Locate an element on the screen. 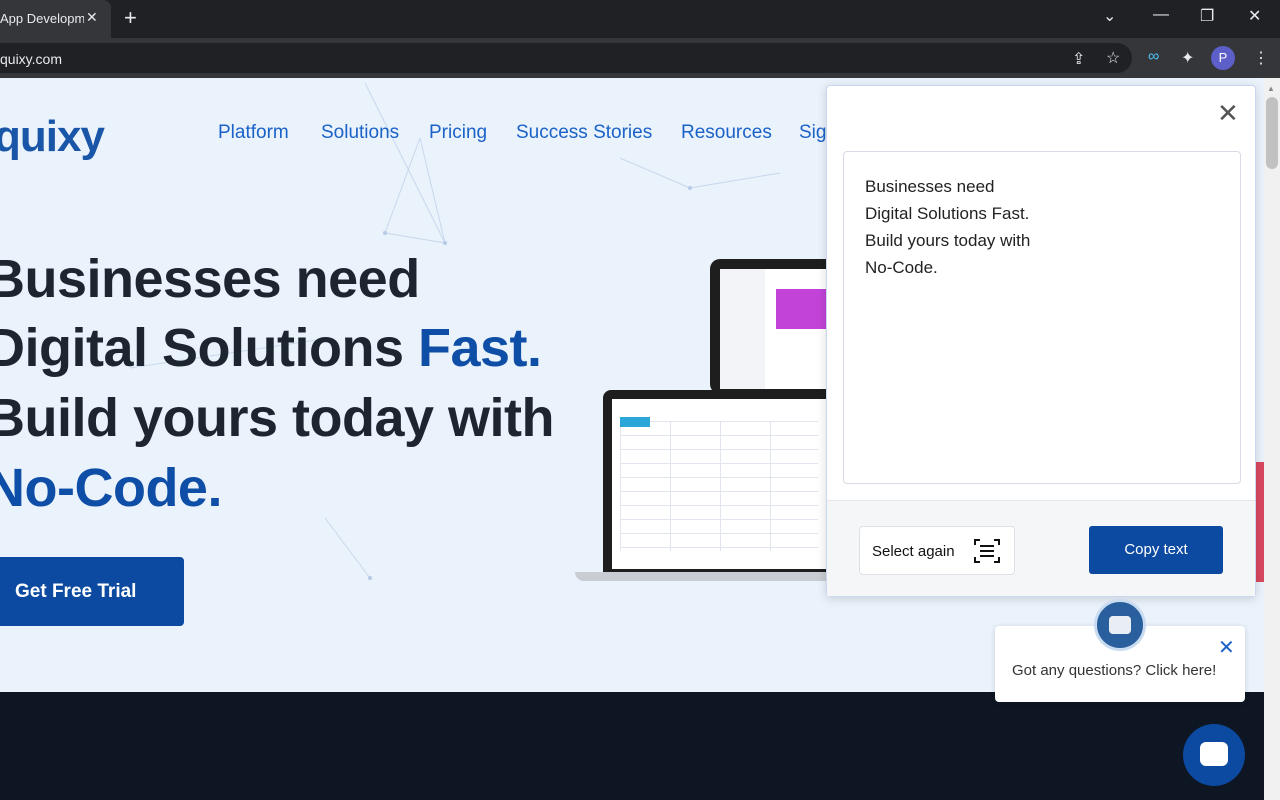 Image resolution: width=1280 pixels, height=800 pixels. nav-resources: Resources is located at coordinates (726, 133).